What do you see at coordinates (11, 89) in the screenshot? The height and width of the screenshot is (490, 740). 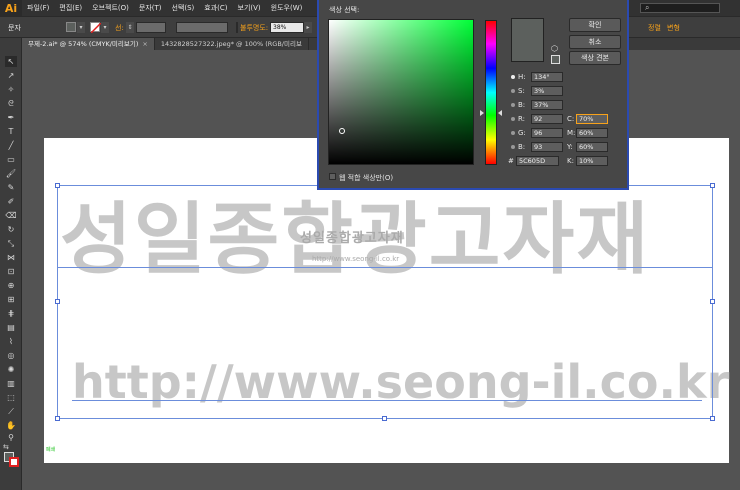 I see `magic-wand-tool-icon: ✧` at bounding box center [11, 89].